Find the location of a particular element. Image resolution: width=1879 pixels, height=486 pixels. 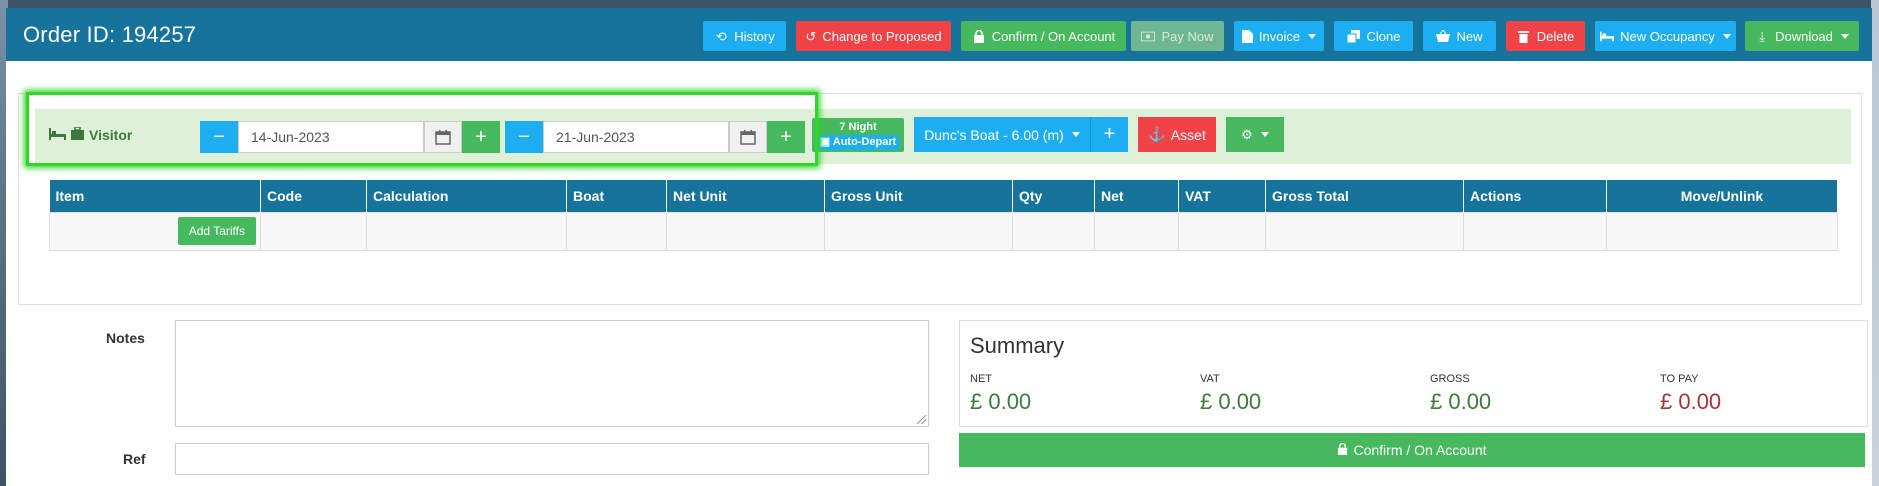

col-net: Net is located at coordinates (1136, 196).